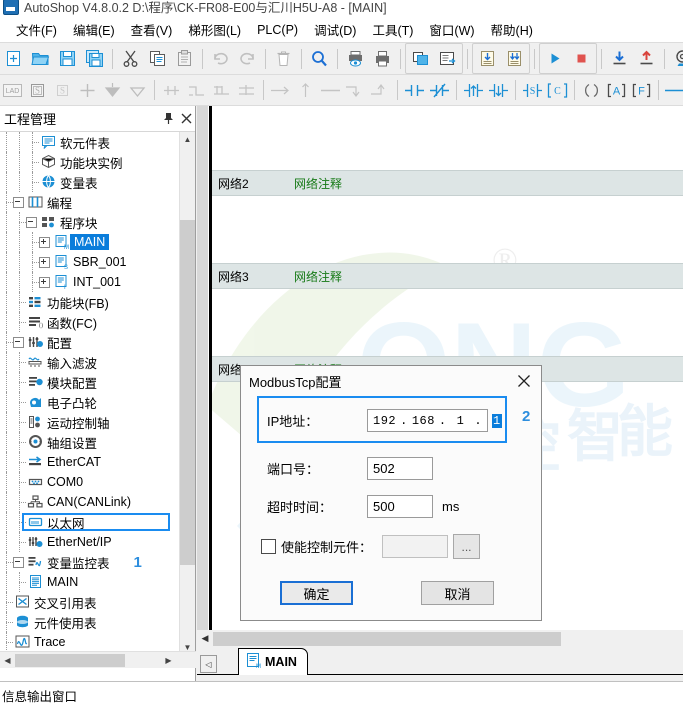 The width and height of the screenshot is (683, 714). Describe the element at coordinates (451, 29) in the screenshot. I see `menu-window: 窗口(W)` at that location.